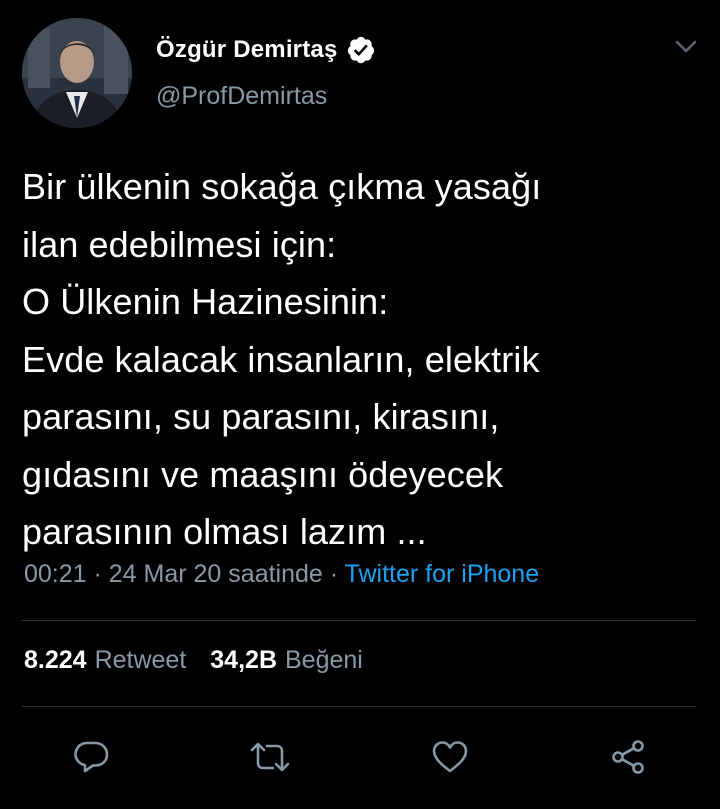 The height and width of the screenshot is (809, 720). I want to click on timestamp: 00:21 · 24 Mar 20 saatinde ·, so click(184, 574).